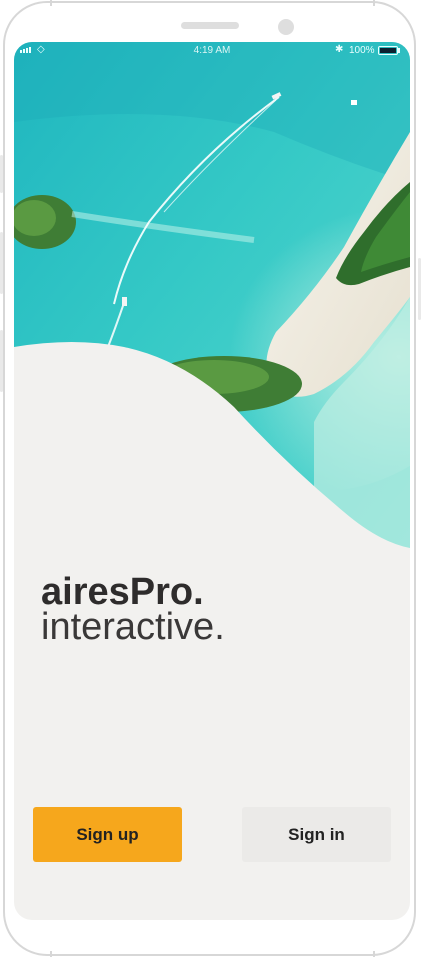  What do you see at coordinates (399, 50) in the screenshot?
I see `battery-icon-tip` at bounding box center [399, 50].